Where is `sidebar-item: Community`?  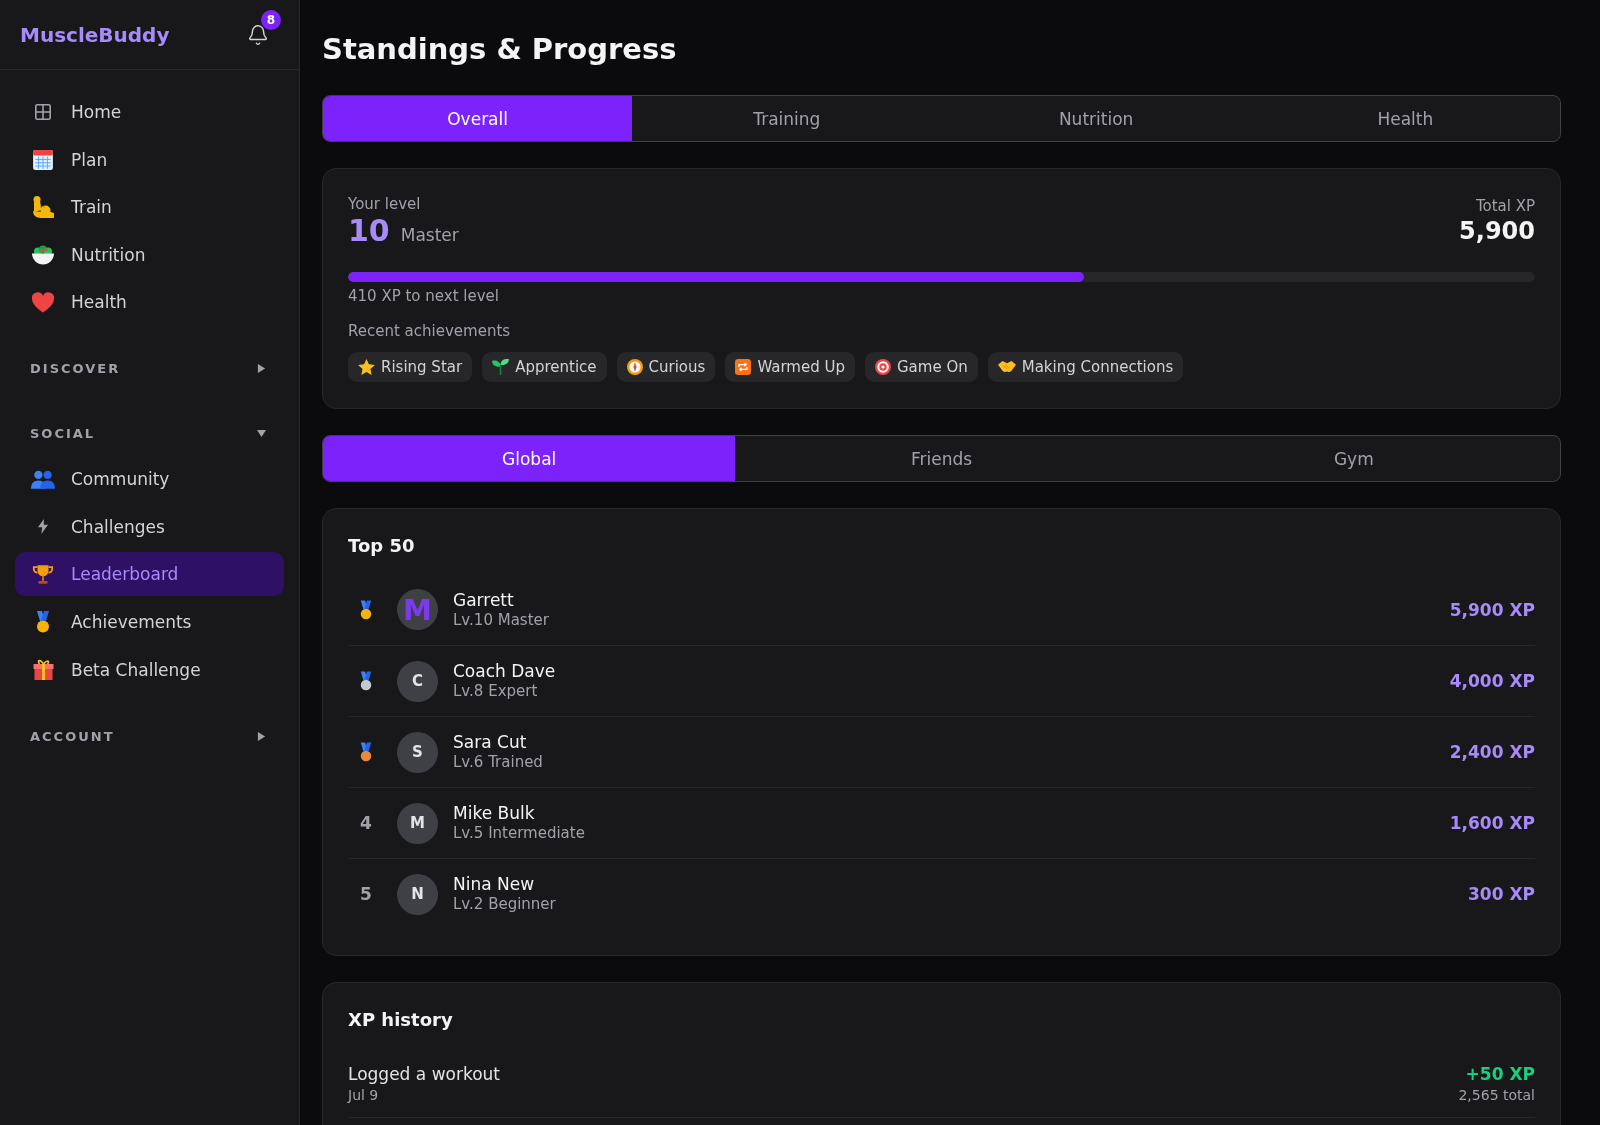 sidebar-item: Community is located at coordinates (149, 479).